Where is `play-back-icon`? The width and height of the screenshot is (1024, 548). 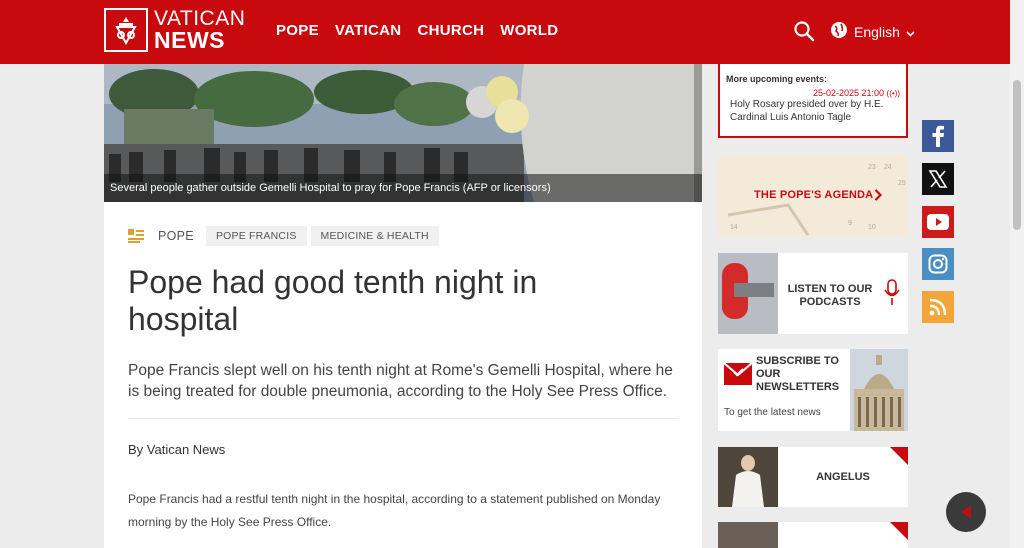 play-back-icon is located at coordinates (966, 512).